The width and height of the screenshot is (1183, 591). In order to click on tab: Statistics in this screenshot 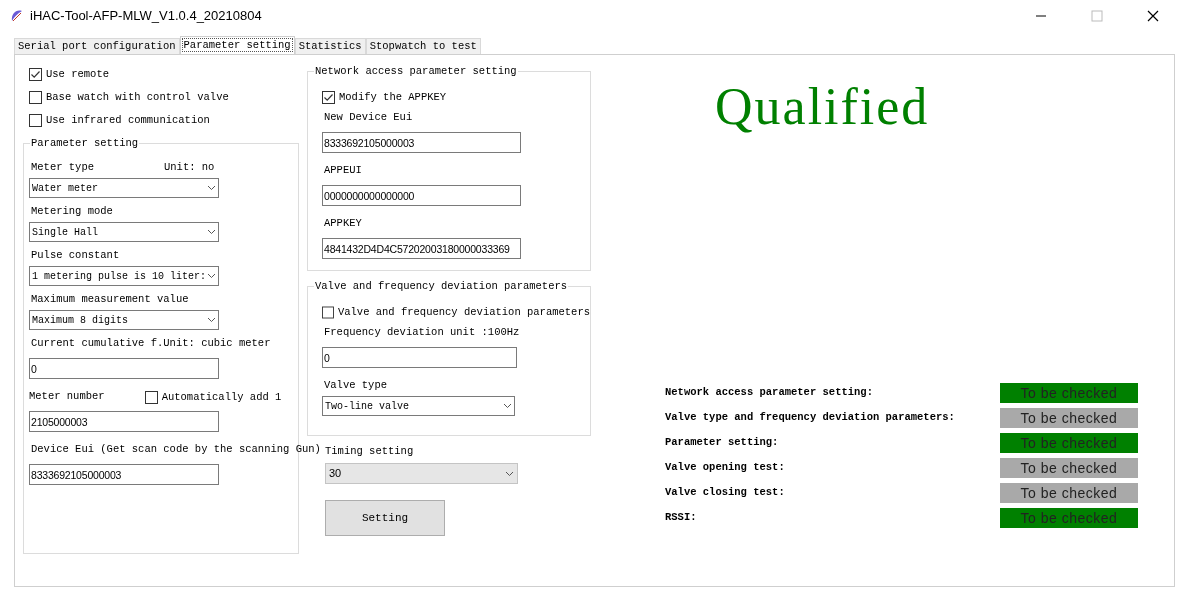, I will do `click(330, 46)`.